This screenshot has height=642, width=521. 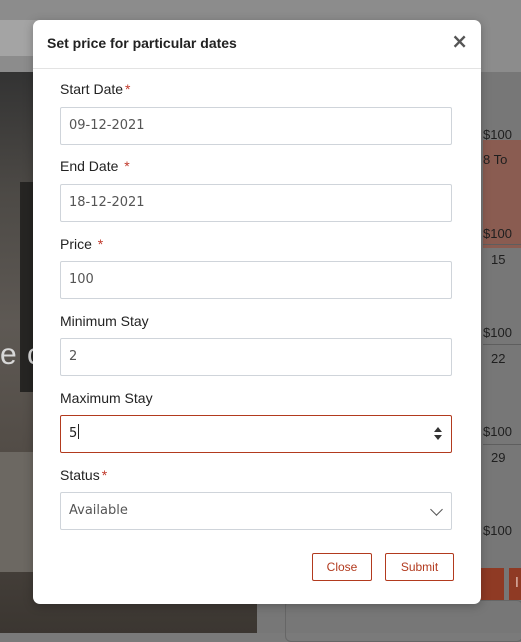 I want to click on minimum-stay-label: Minimum Stay, so click(x=104, y=321).